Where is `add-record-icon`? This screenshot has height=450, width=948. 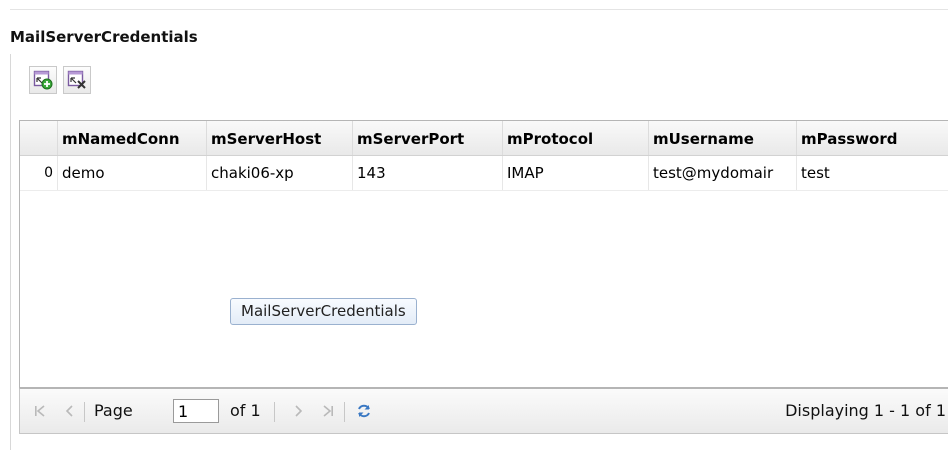 add-record-icon is located at coordinates (43, 80).